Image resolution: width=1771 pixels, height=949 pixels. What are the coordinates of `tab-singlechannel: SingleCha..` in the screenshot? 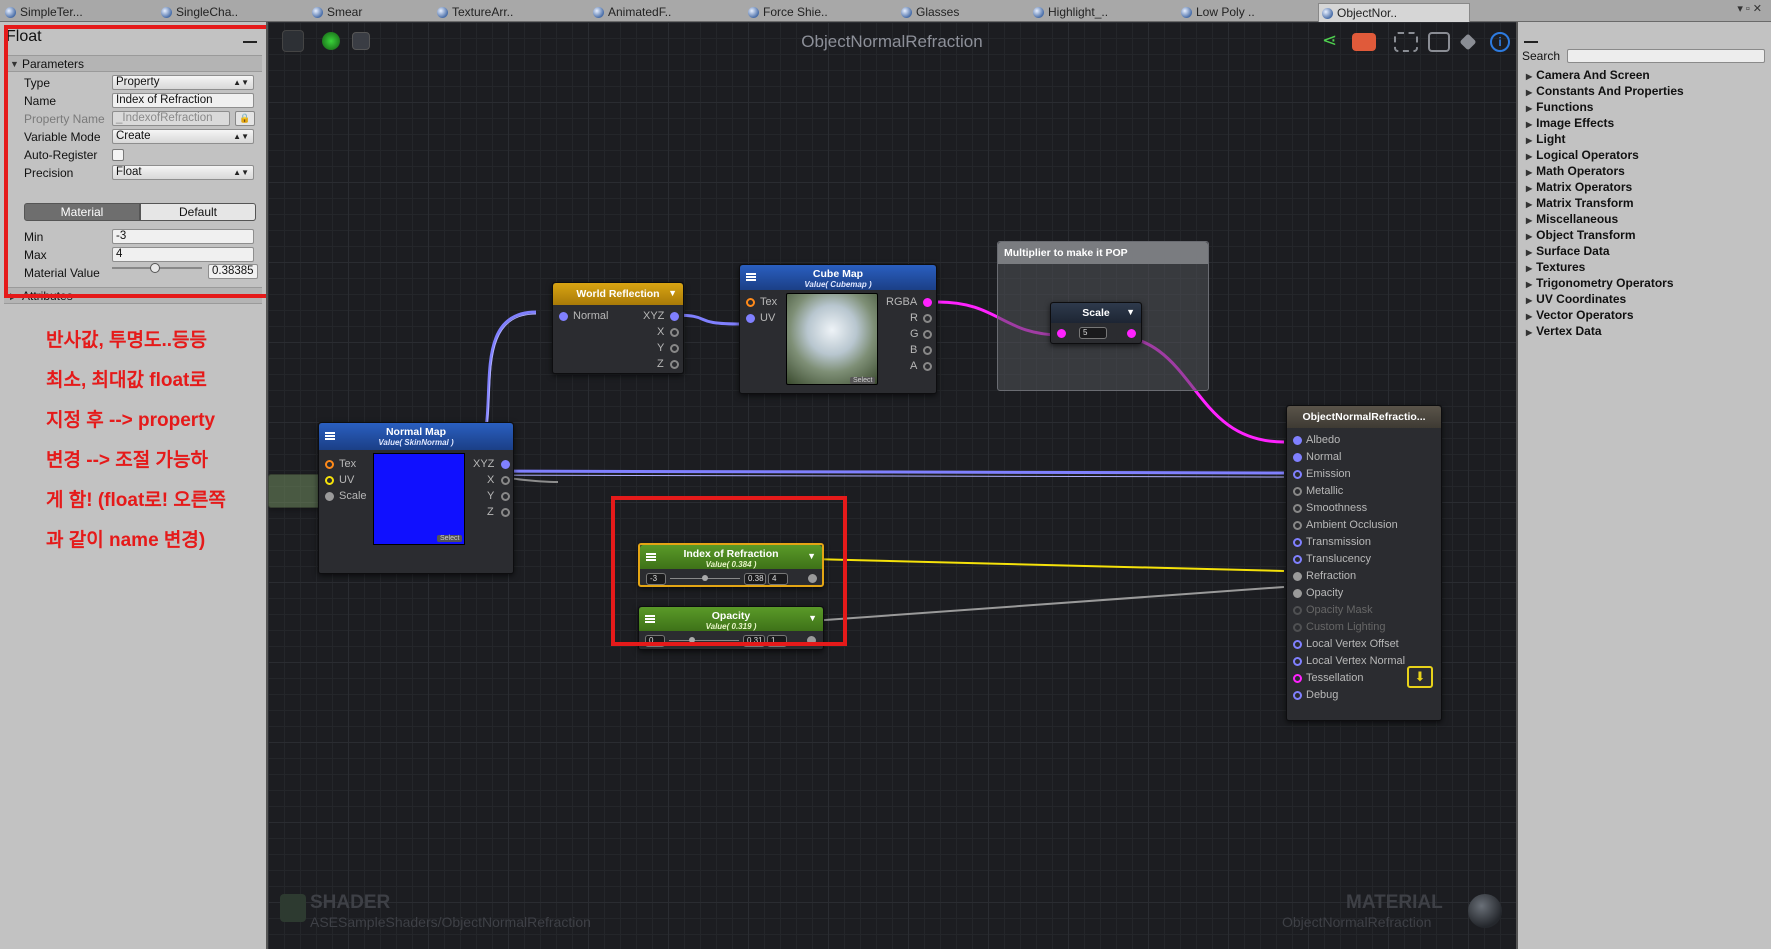 It's located at (223, 12).